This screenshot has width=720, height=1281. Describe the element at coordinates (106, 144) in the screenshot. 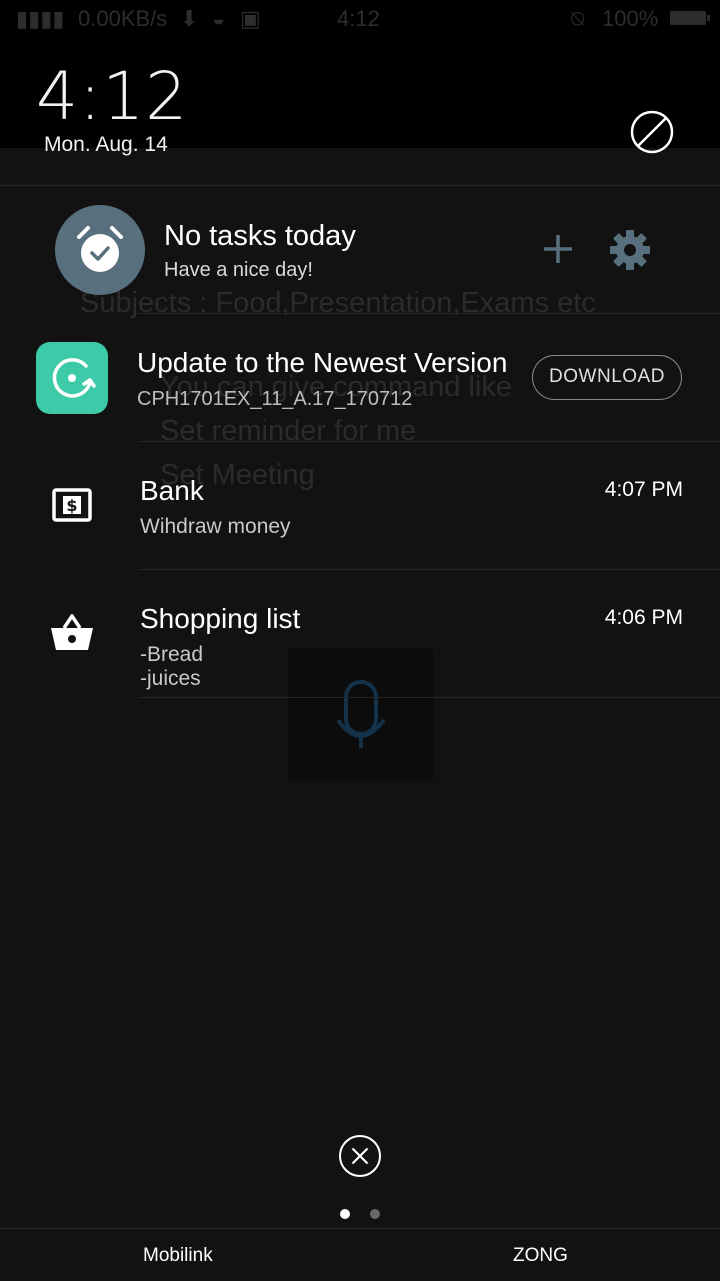

I see `header-date: Mon. Aug. 14` at that location.